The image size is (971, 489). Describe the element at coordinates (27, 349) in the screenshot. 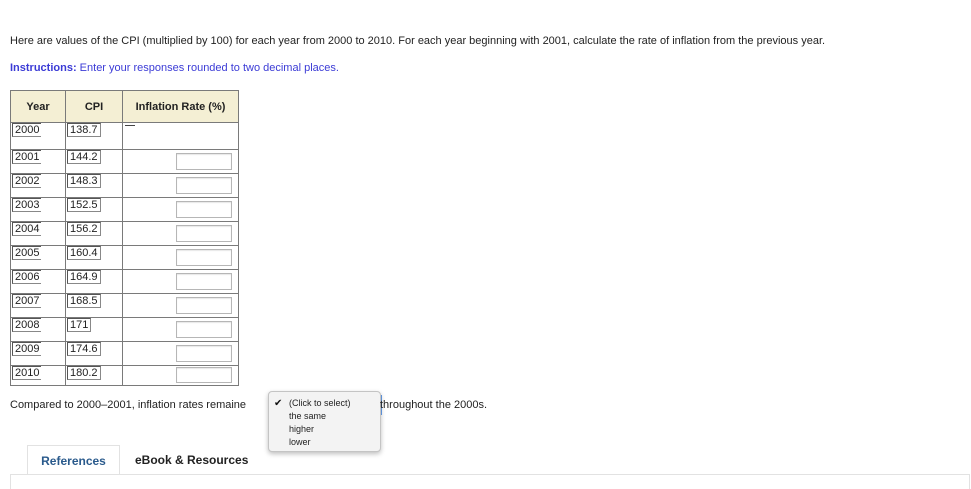

I see `year-value: 2009` at that location.